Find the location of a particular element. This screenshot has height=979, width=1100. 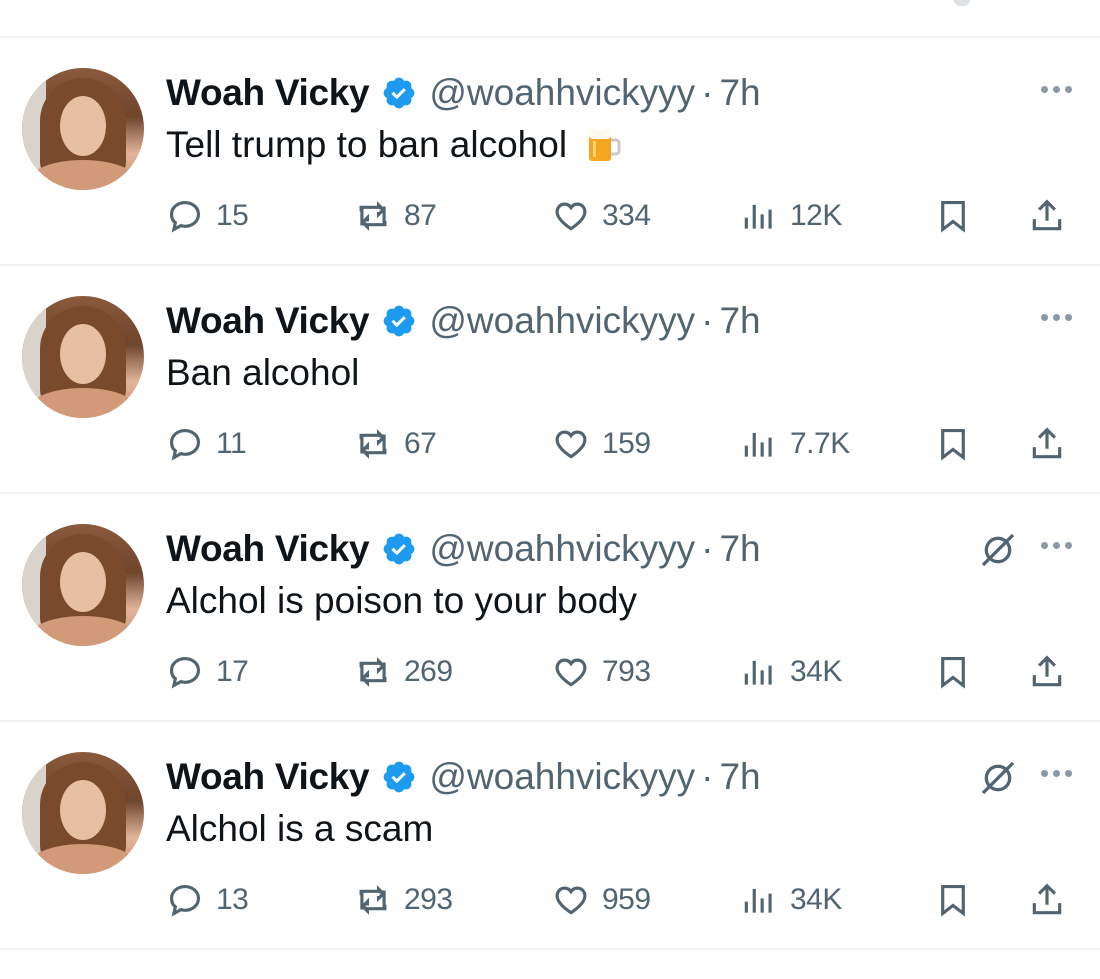

retweet-button: 293 is located at coordinates (403, 900).